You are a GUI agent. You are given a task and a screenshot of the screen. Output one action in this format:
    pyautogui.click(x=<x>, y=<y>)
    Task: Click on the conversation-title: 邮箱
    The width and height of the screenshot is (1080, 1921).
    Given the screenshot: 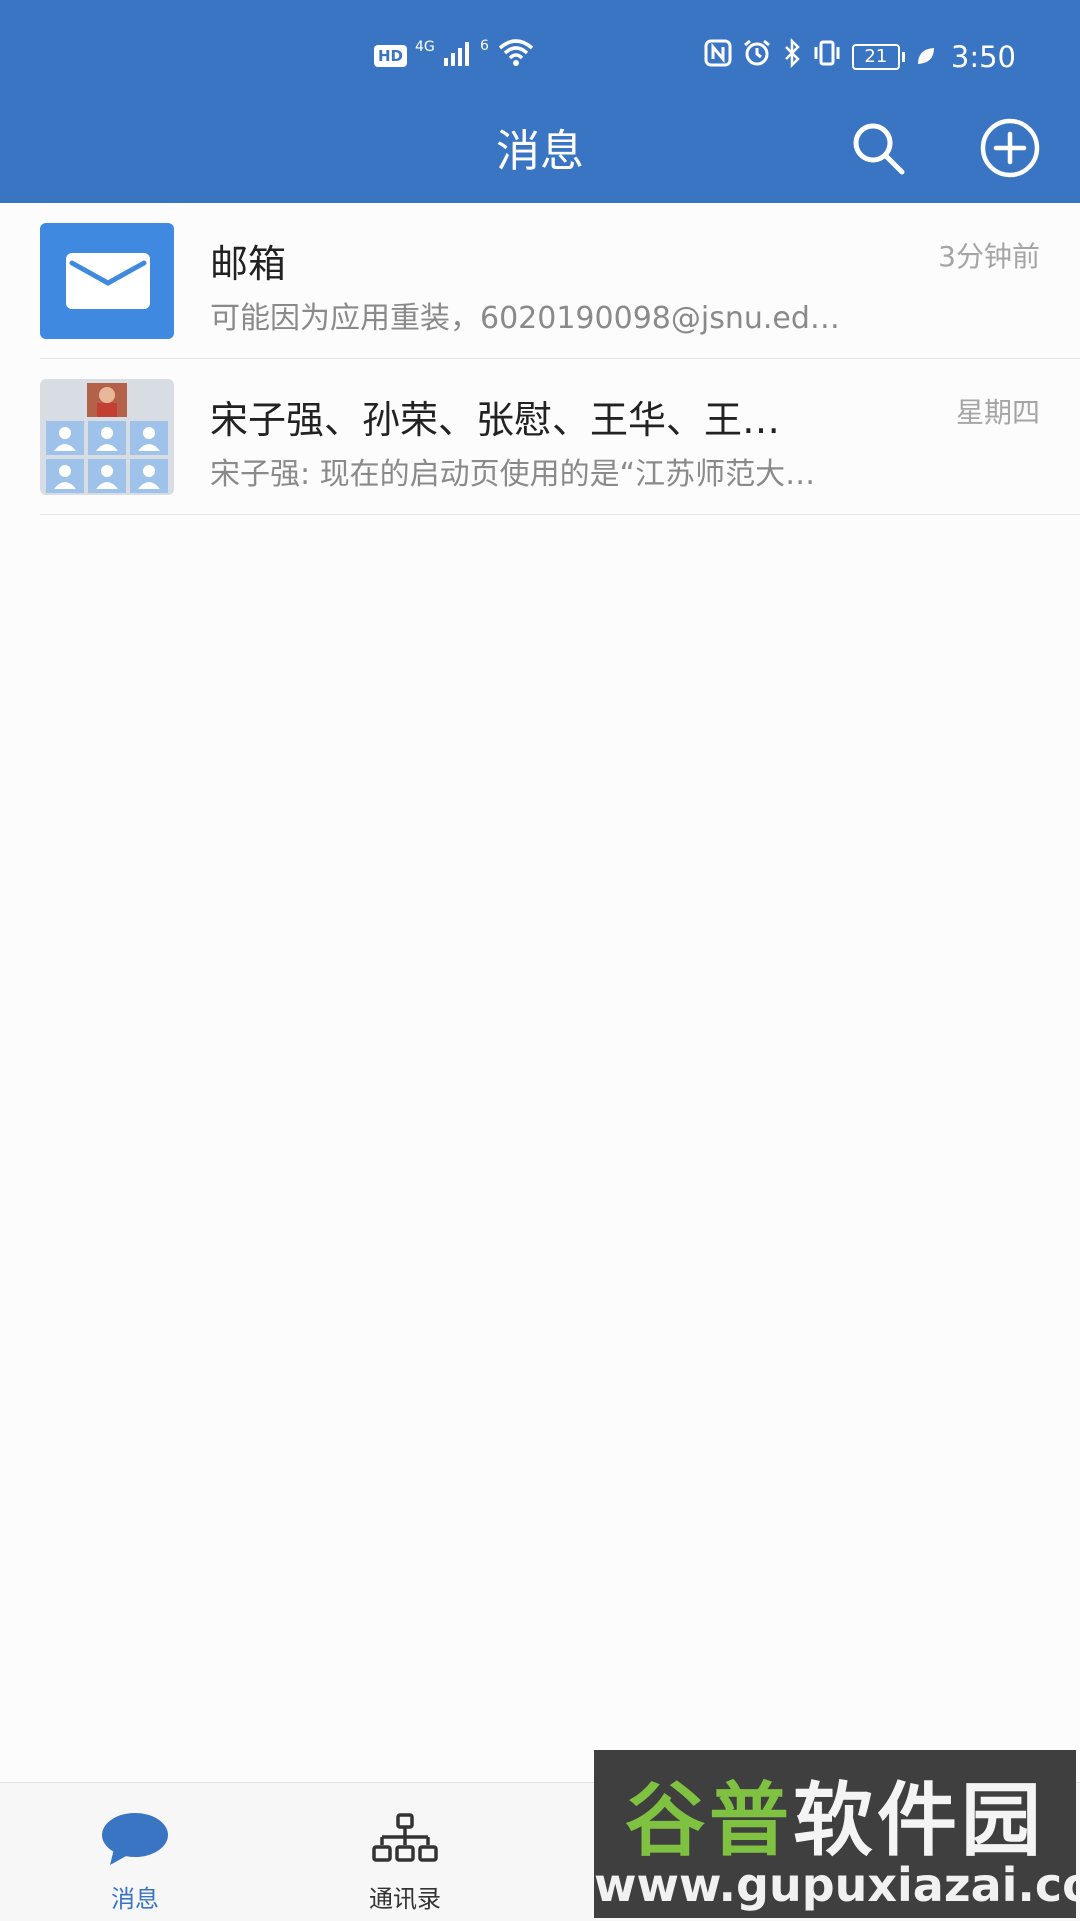 What is the action you would take?
    pyautogui.click(x=248, y=264)
    